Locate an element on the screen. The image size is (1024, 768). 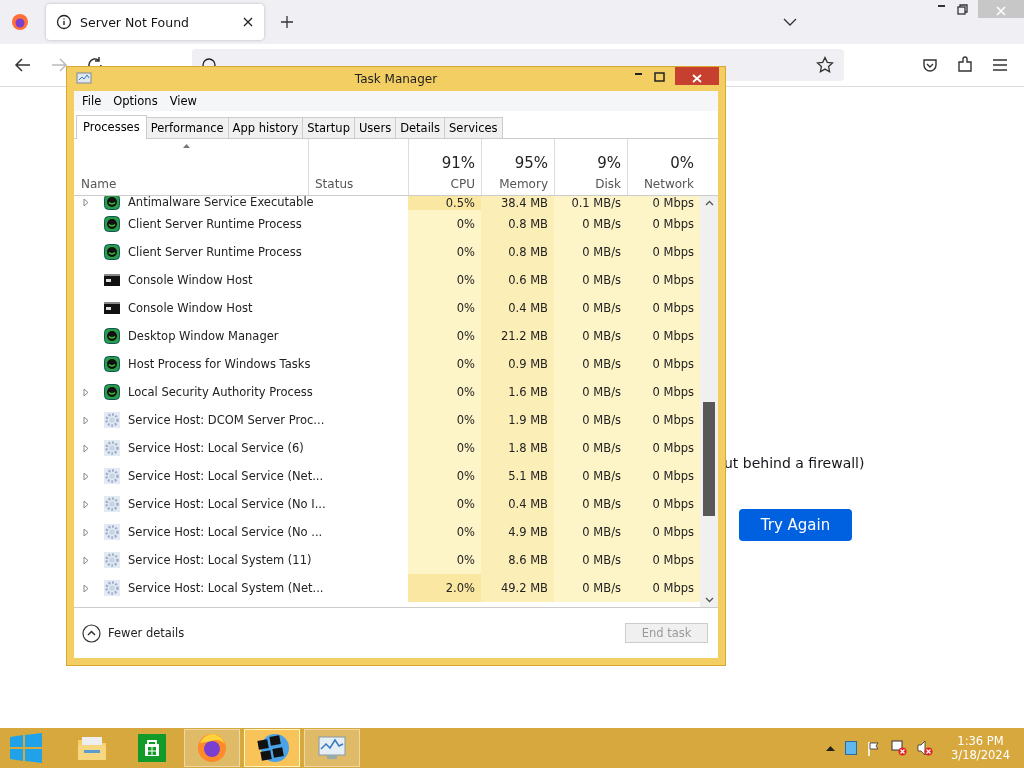
firefox-icon is located at coordinates (20, 22).